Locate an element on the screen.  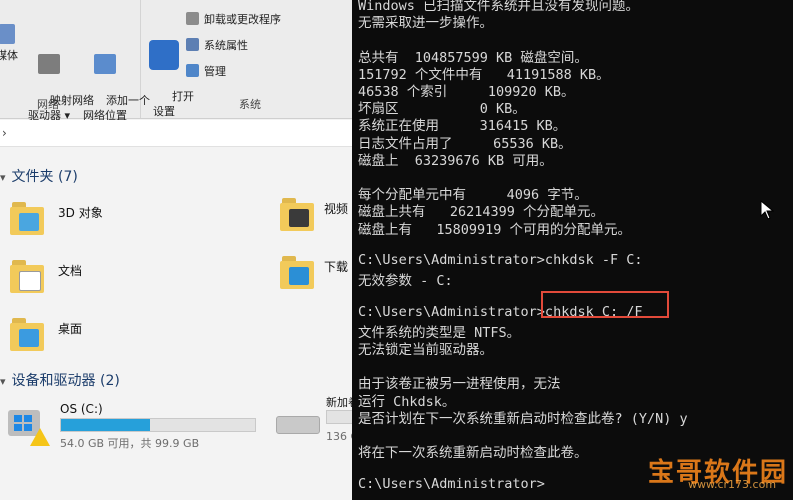
breadcrumb: › is located at coordinates (180, 133).